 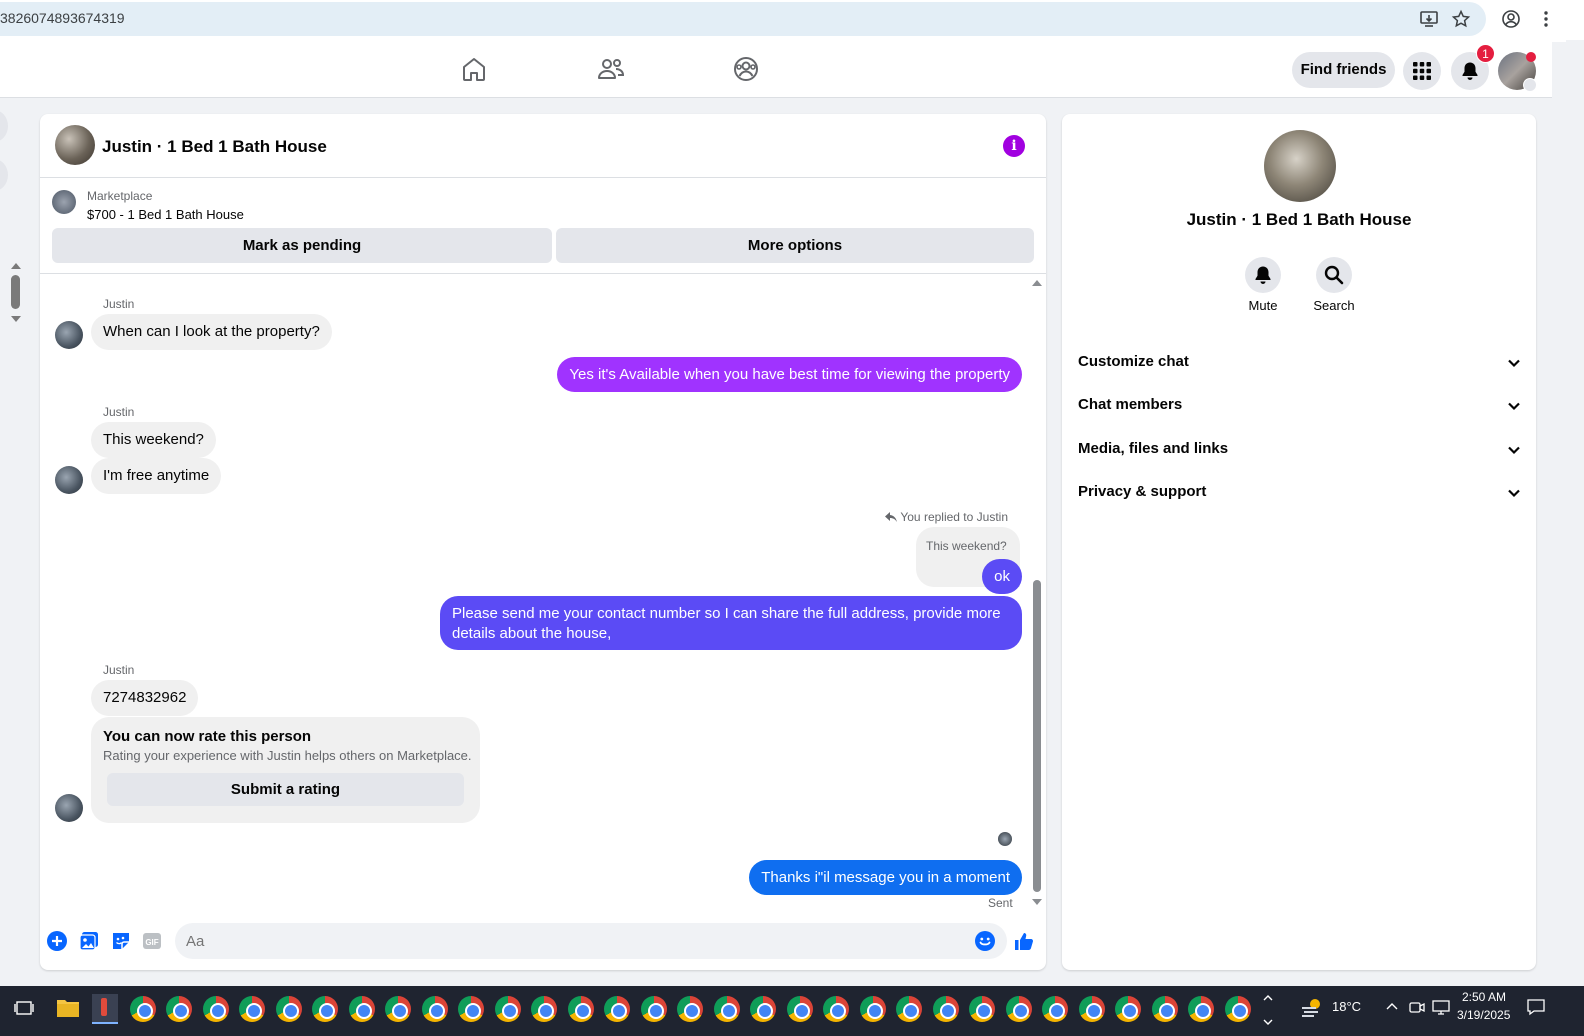 I want to click on active-app-icon, so click(x=105, y=1009).